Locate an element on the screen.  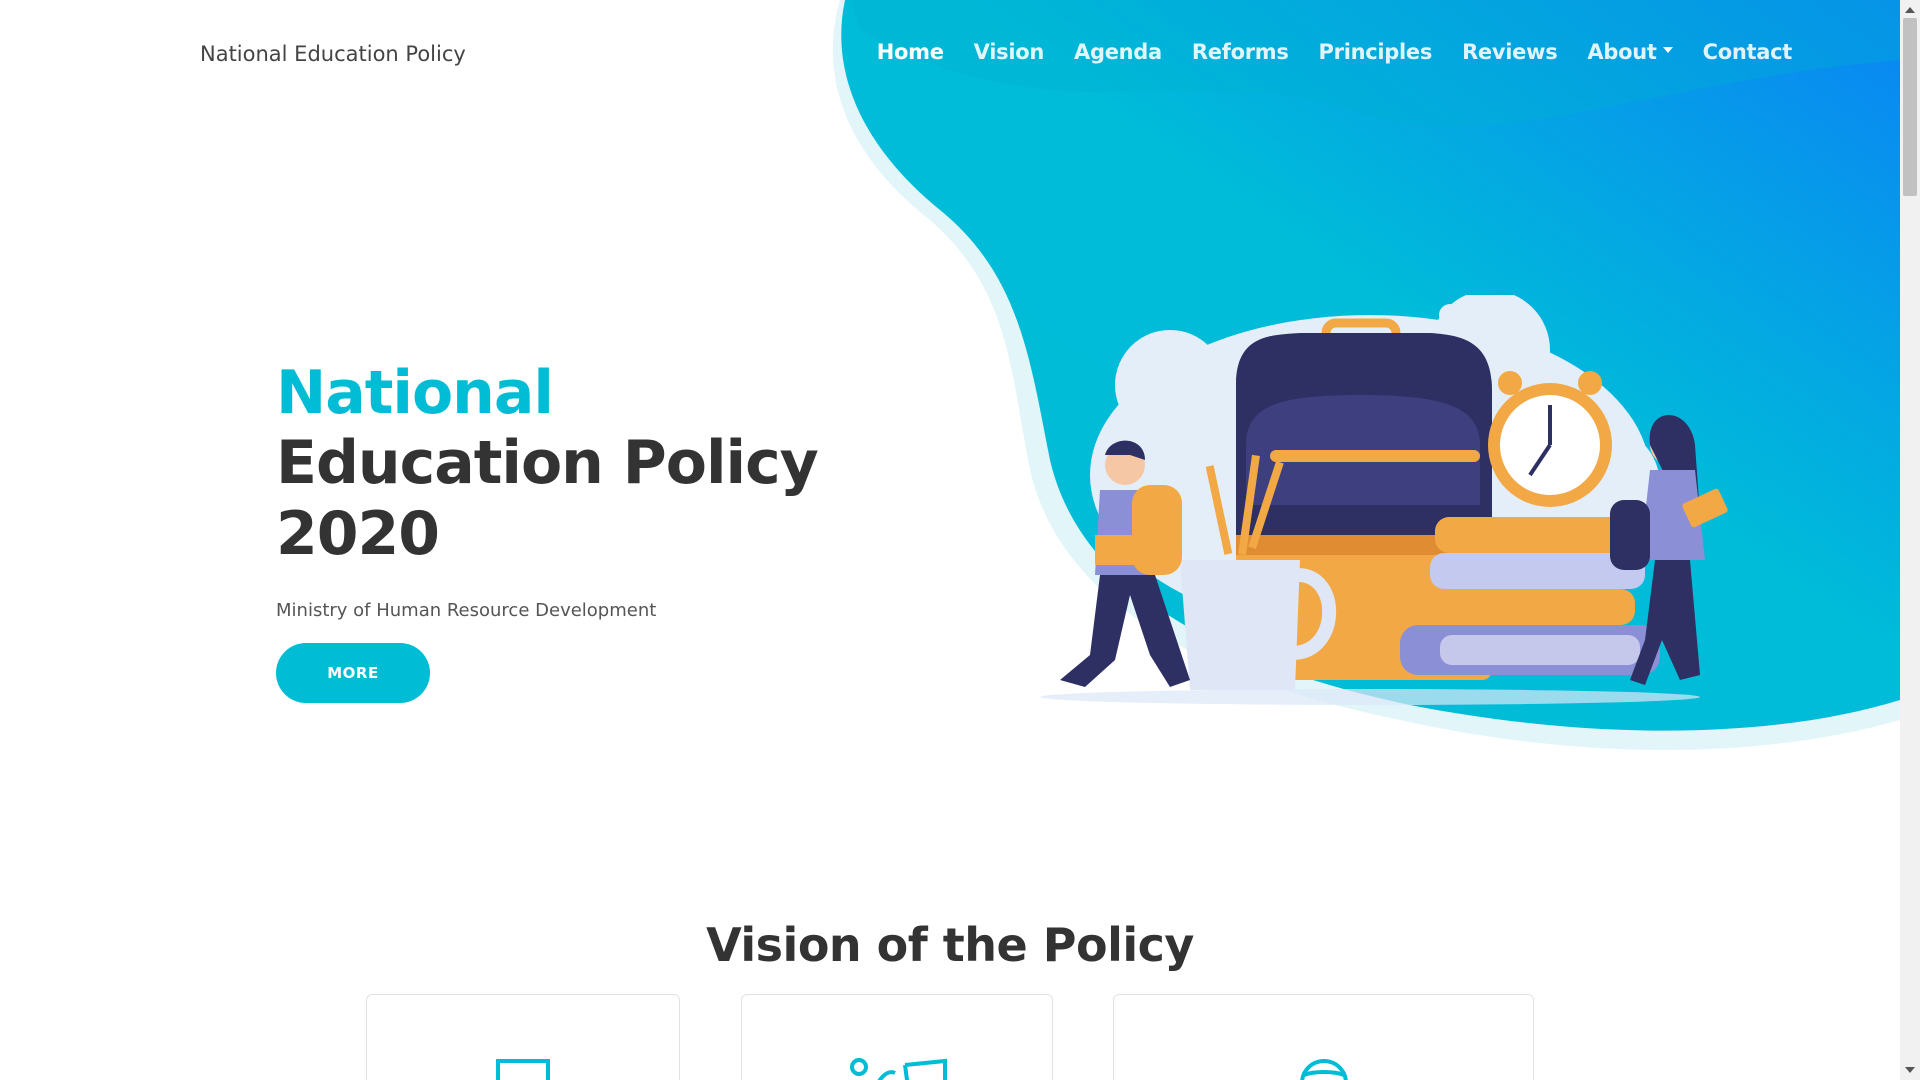
nav-reforms: Reforms is located at coordinates (1240, 52).